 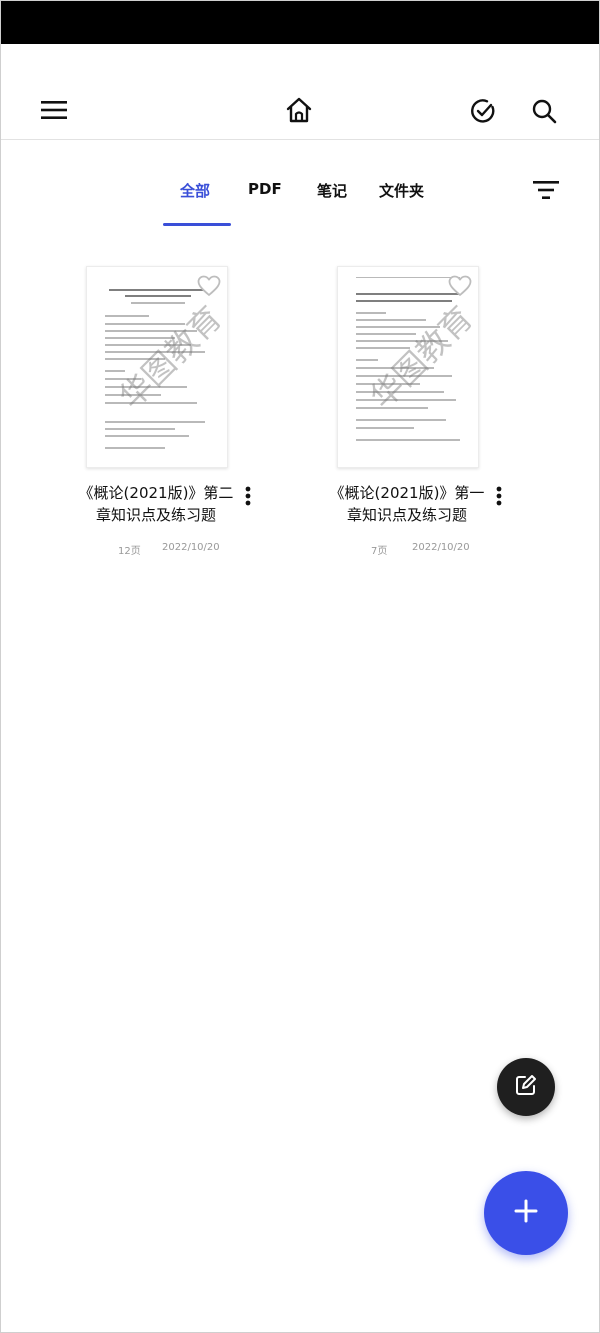 I want to click on top-toolbar, so click(x=300, y=92).